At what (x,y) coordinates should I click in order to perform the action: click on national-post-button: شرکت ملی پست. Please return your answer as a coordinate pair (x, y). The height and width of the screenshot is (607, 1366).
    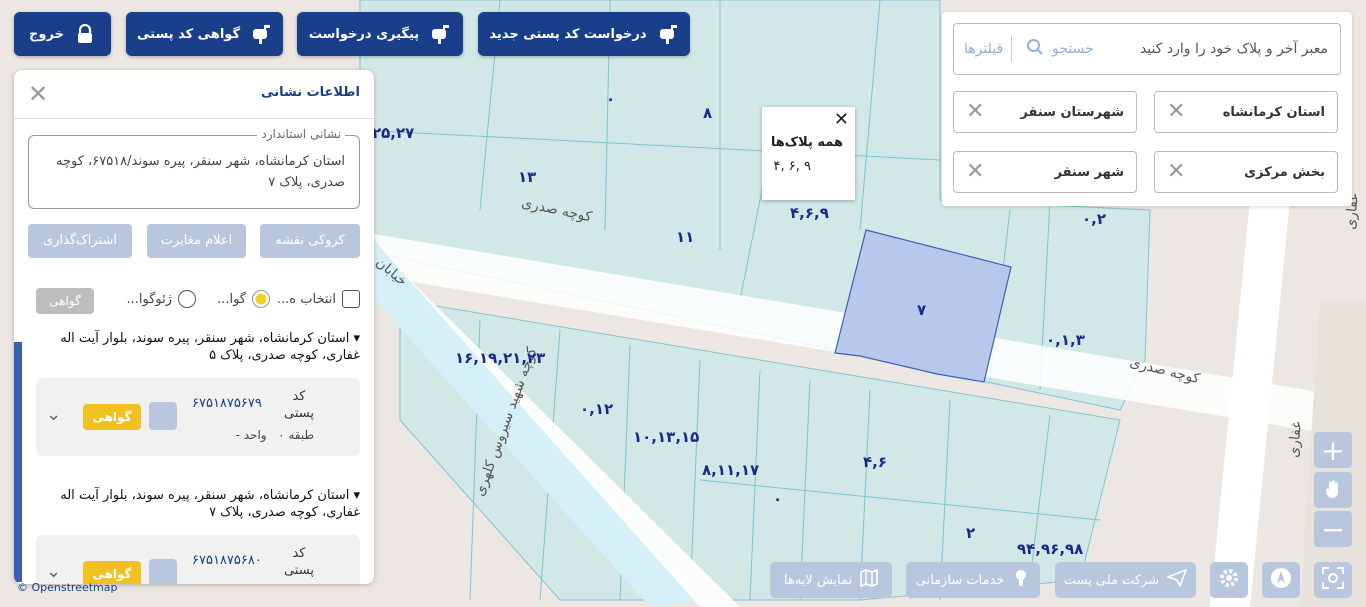
    Looking at the image, I should click on (1125, 580).